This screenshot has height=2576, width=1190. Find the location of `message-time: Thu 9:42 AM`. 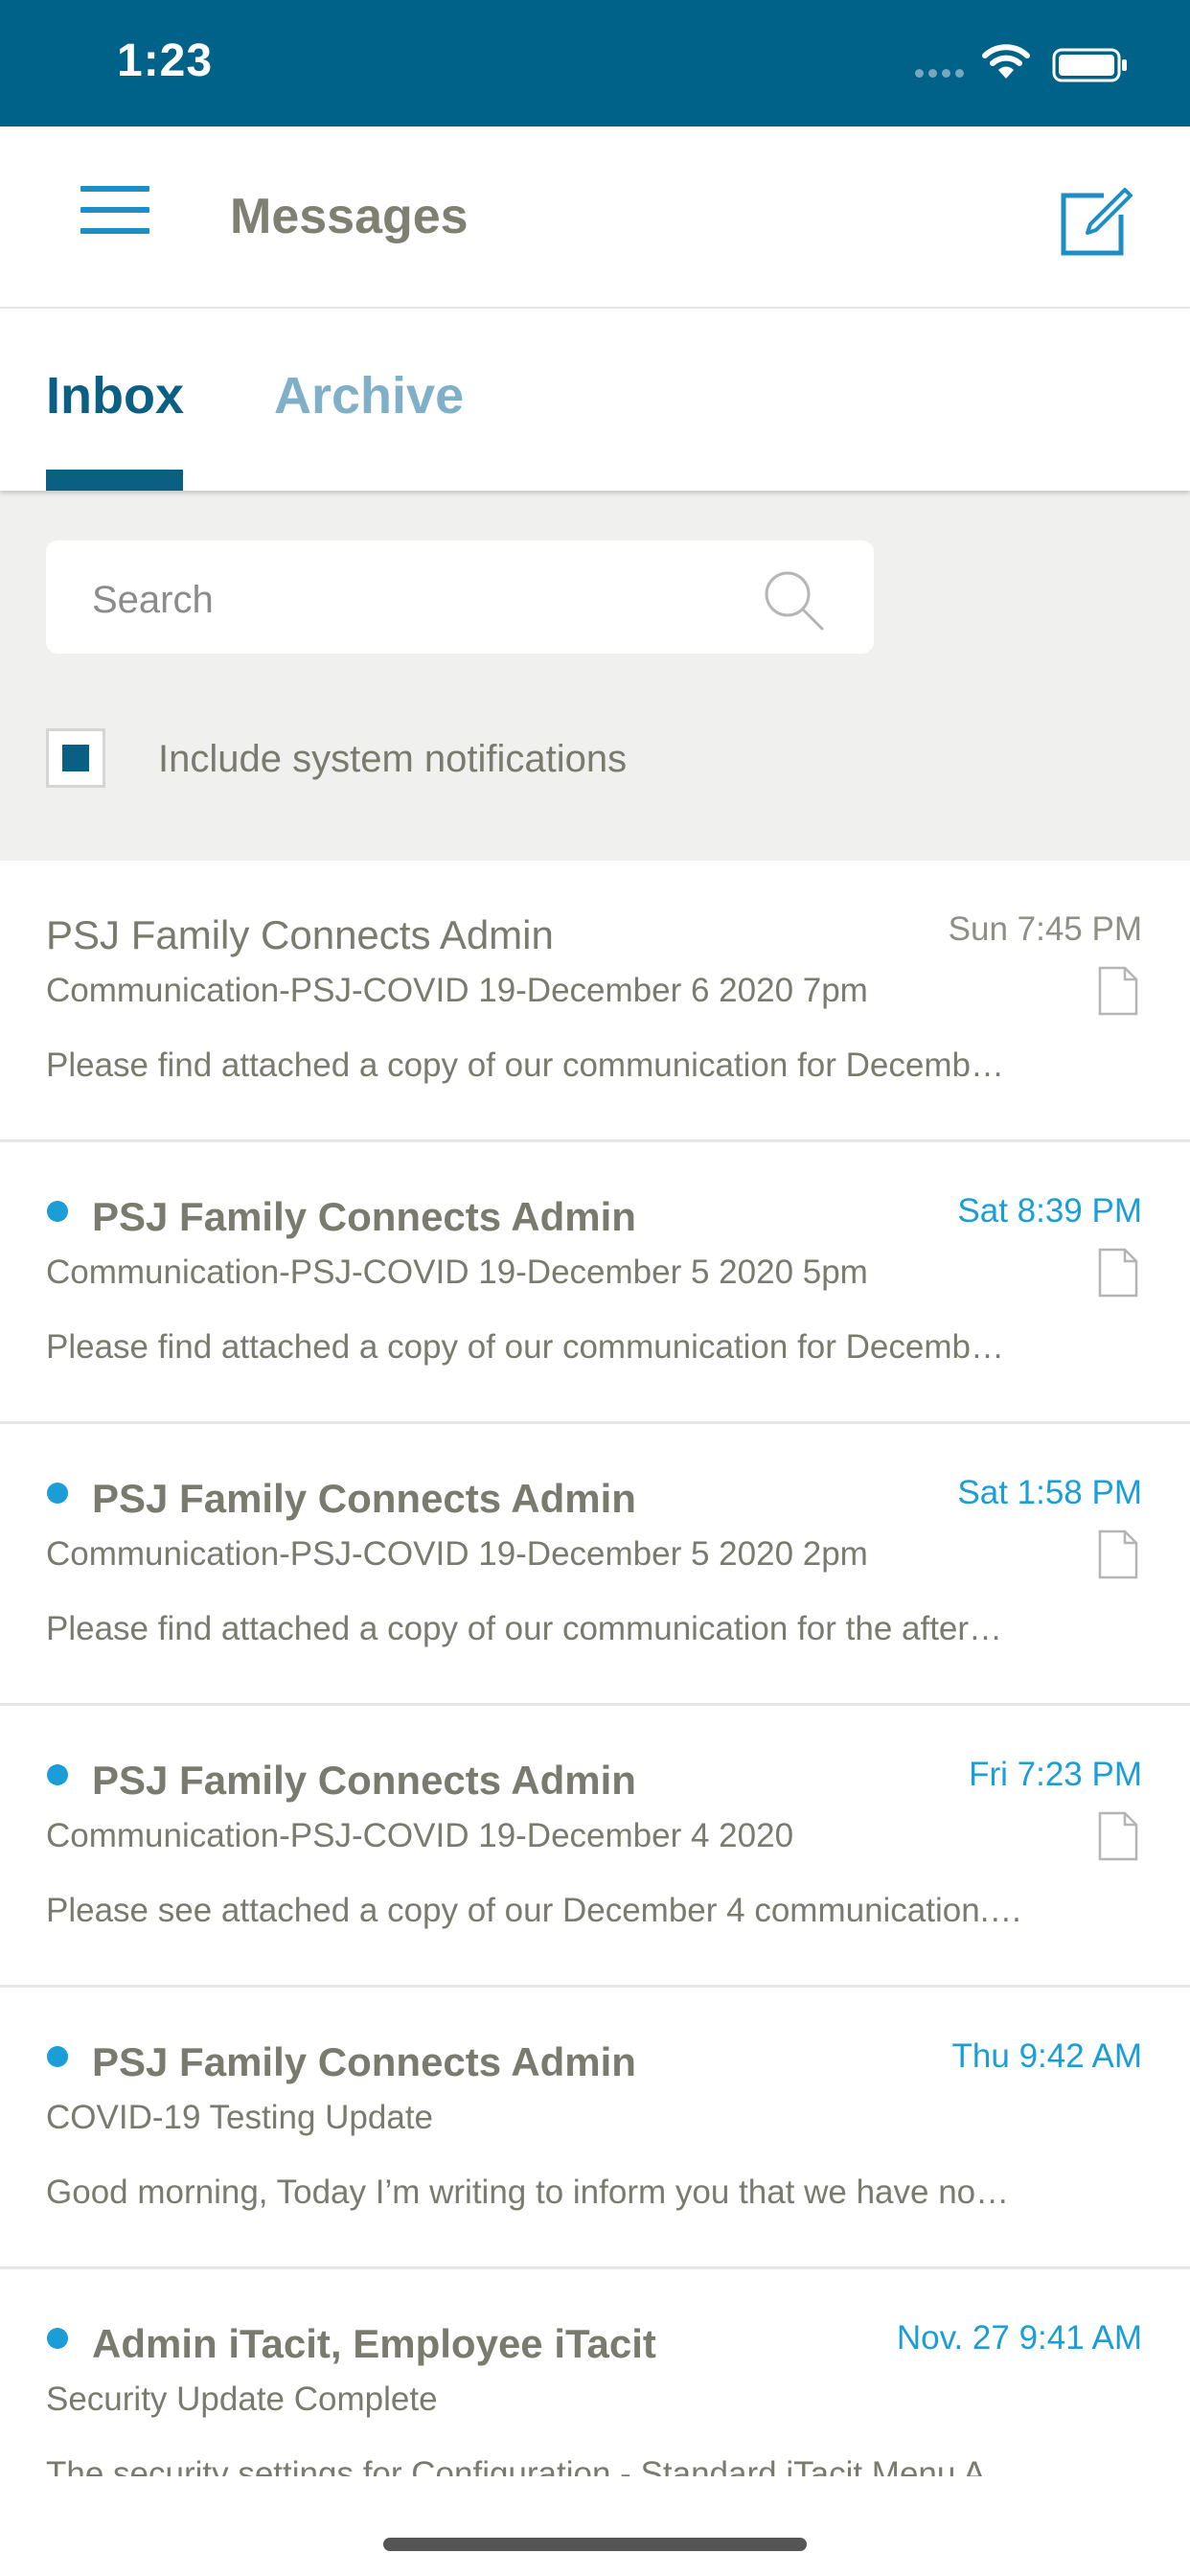

message-time: Thu 9:42 AM is located at coordinates (1046, 2056).